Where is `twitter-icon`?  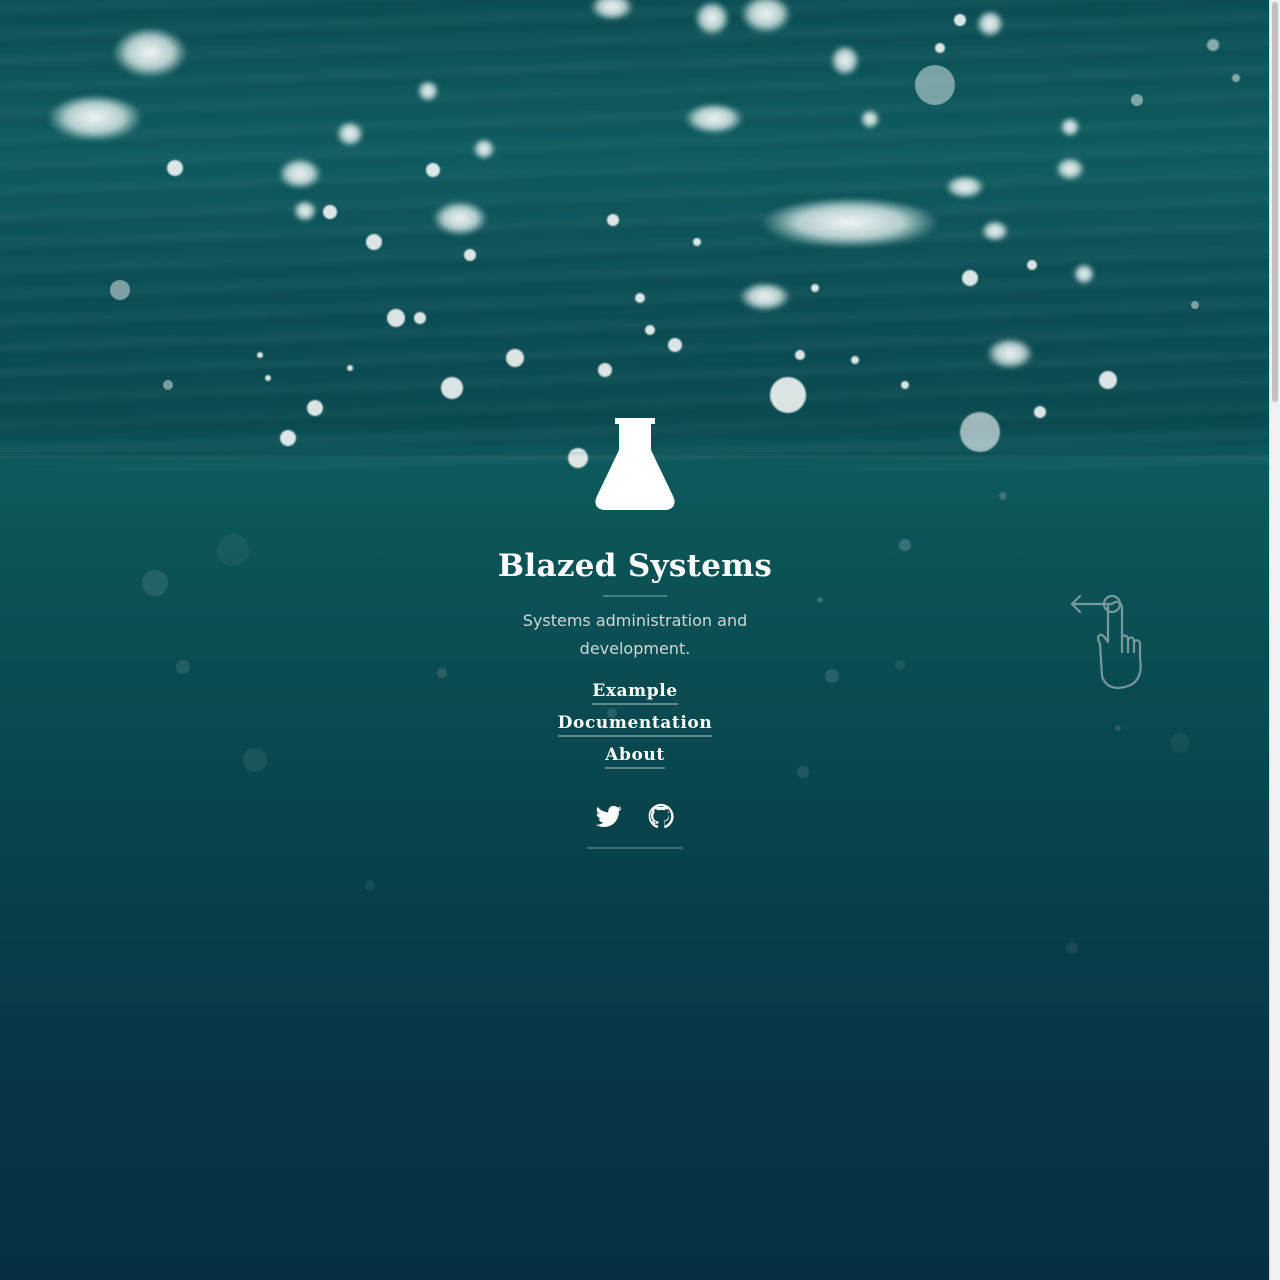 twitter-icon is located at coordinates (609, 817).